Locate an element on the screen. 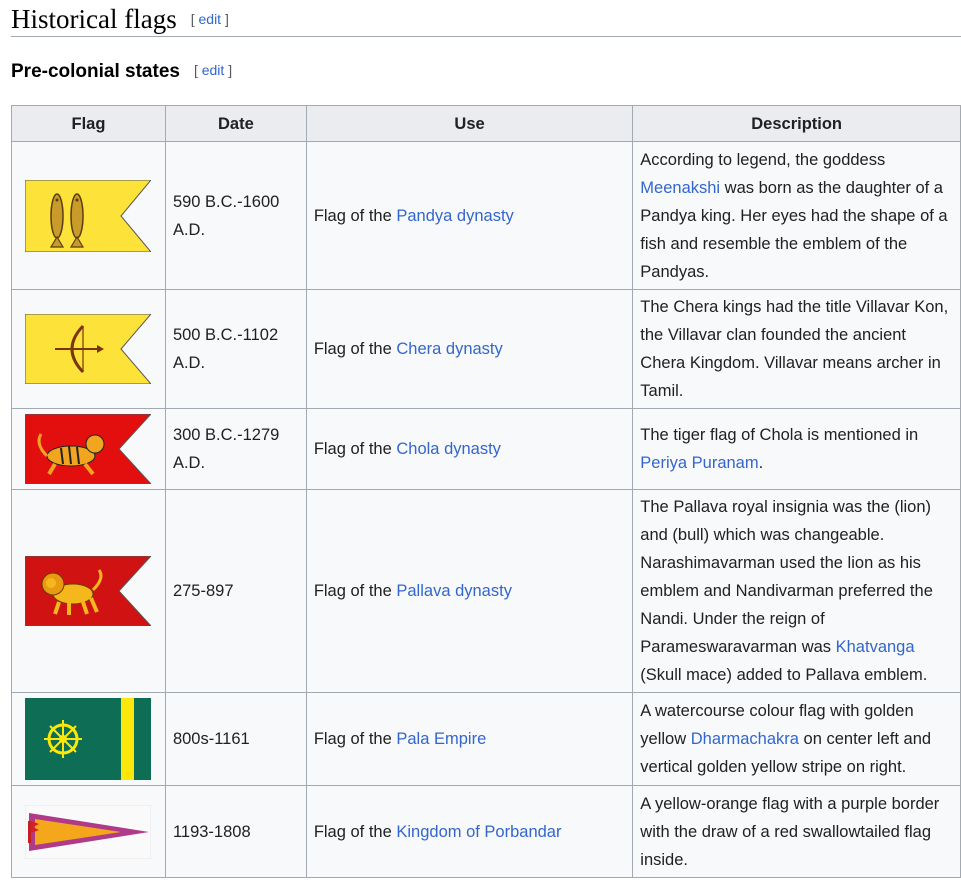 Image resolution: width=961 pixels, height=884 pixels. use-cell: Flag of the Pala Empire is located at coordinates (469, 739).